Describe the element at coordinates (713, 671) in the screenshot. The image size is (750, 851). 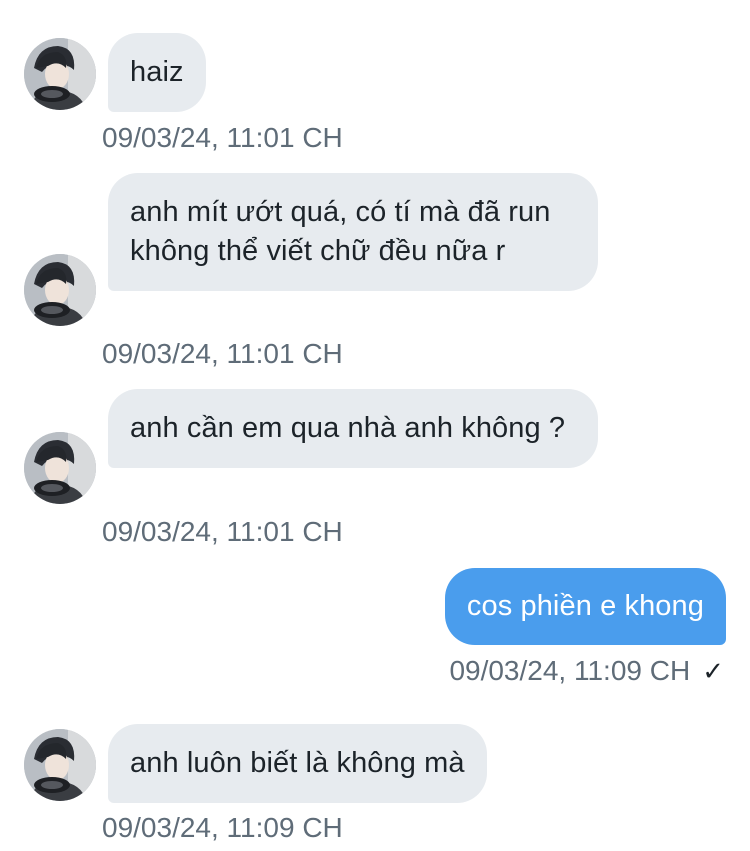
I see `checkmark-icon: ✓` at that location.